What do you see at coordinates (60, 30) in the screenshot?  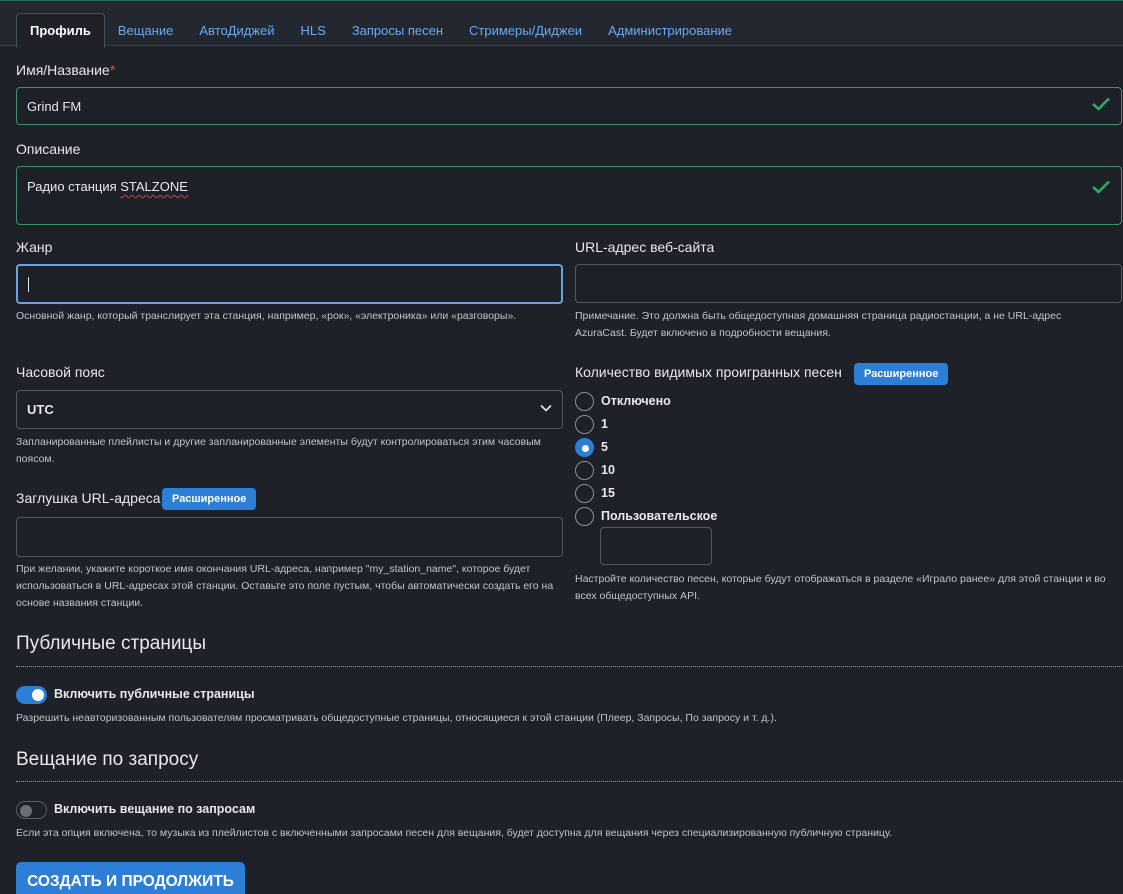 I see `tab-profile: Профиль` at bounding box center [60, 30].